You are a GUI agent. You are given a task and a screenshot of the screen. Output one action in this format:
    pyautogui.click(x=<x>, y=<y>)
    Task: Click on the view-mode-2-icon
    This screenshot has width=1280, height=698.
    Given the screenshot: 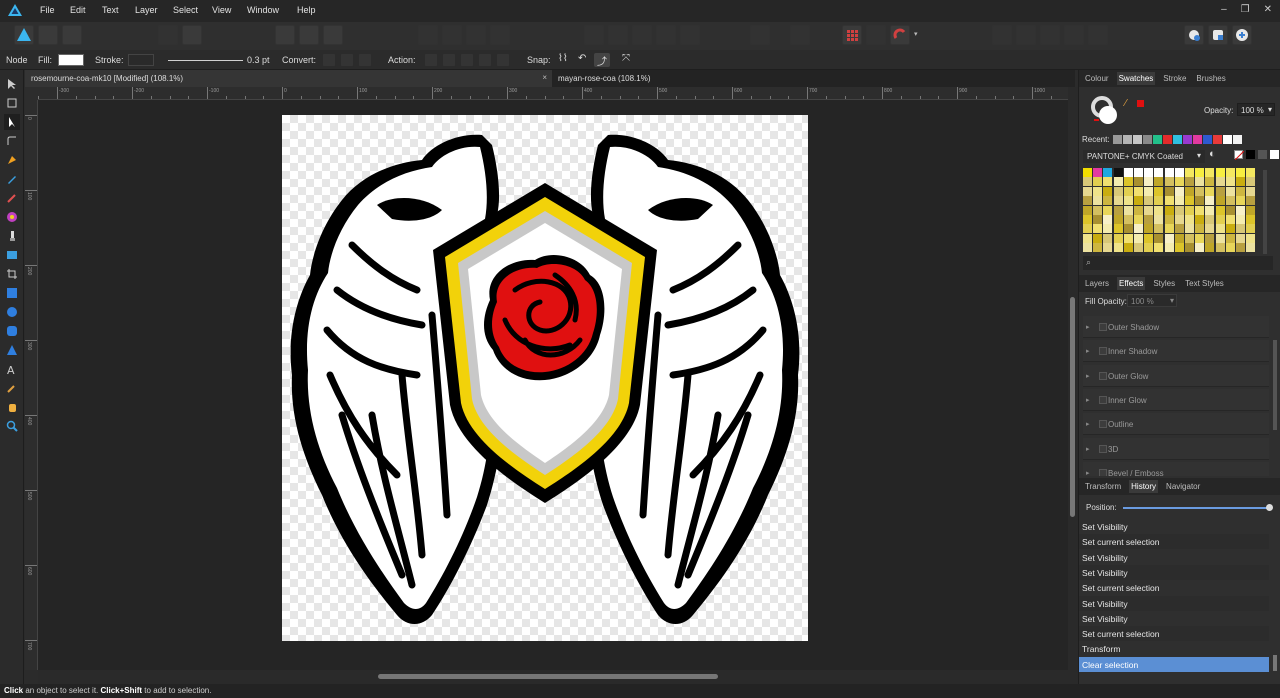 What is the action you would take?
    pyautogui.click(x=309, y=35)
    